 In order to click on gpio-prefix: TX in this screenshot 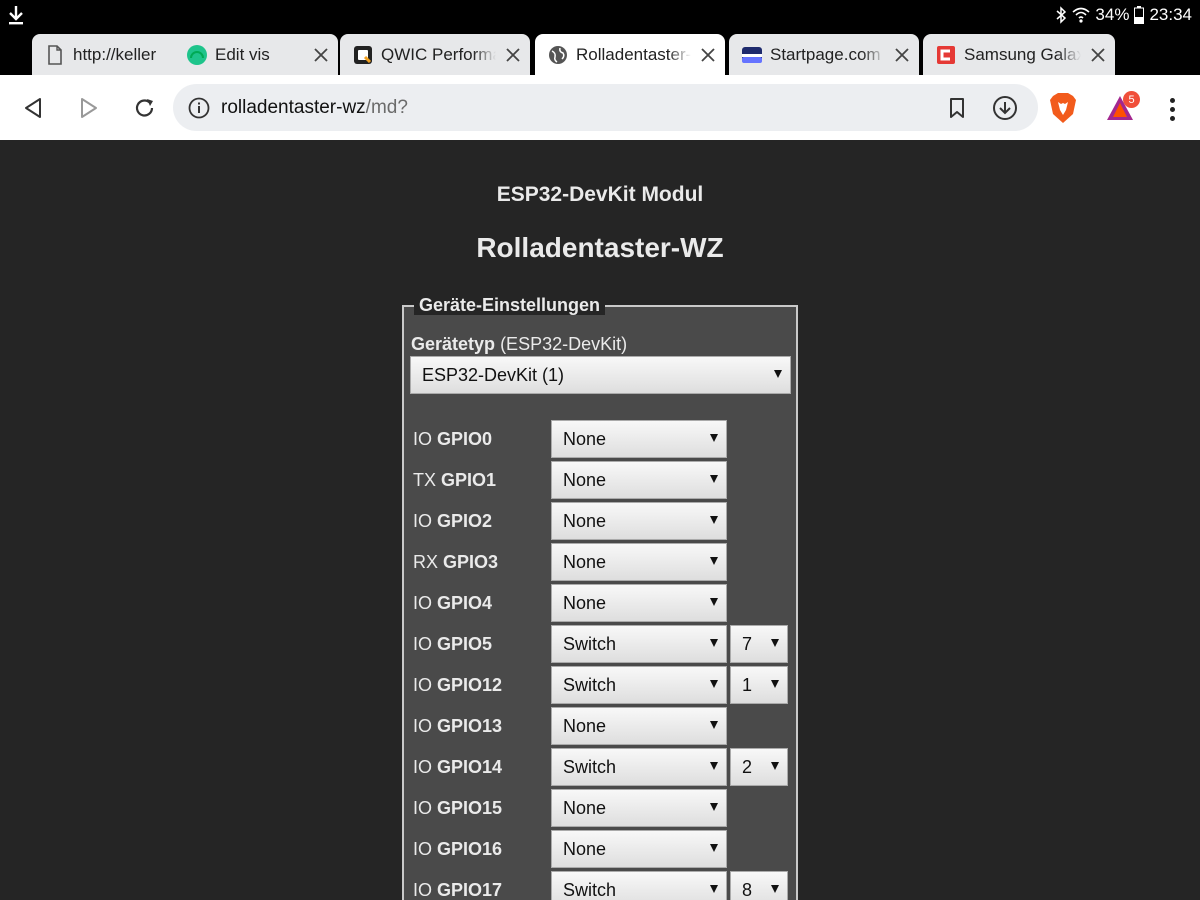, I will do `click(425, 480)`.